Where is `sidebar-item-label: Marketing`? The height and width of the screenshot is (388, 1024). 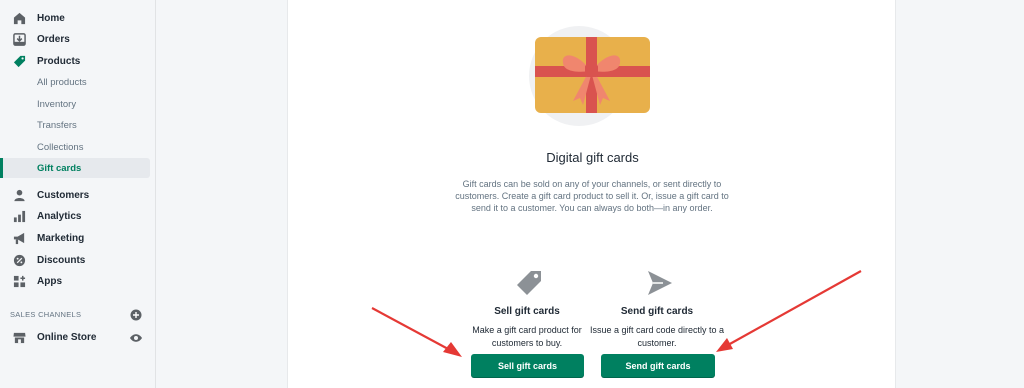 sidebar-item-label: Marketing is located at coordinates (61, 238).